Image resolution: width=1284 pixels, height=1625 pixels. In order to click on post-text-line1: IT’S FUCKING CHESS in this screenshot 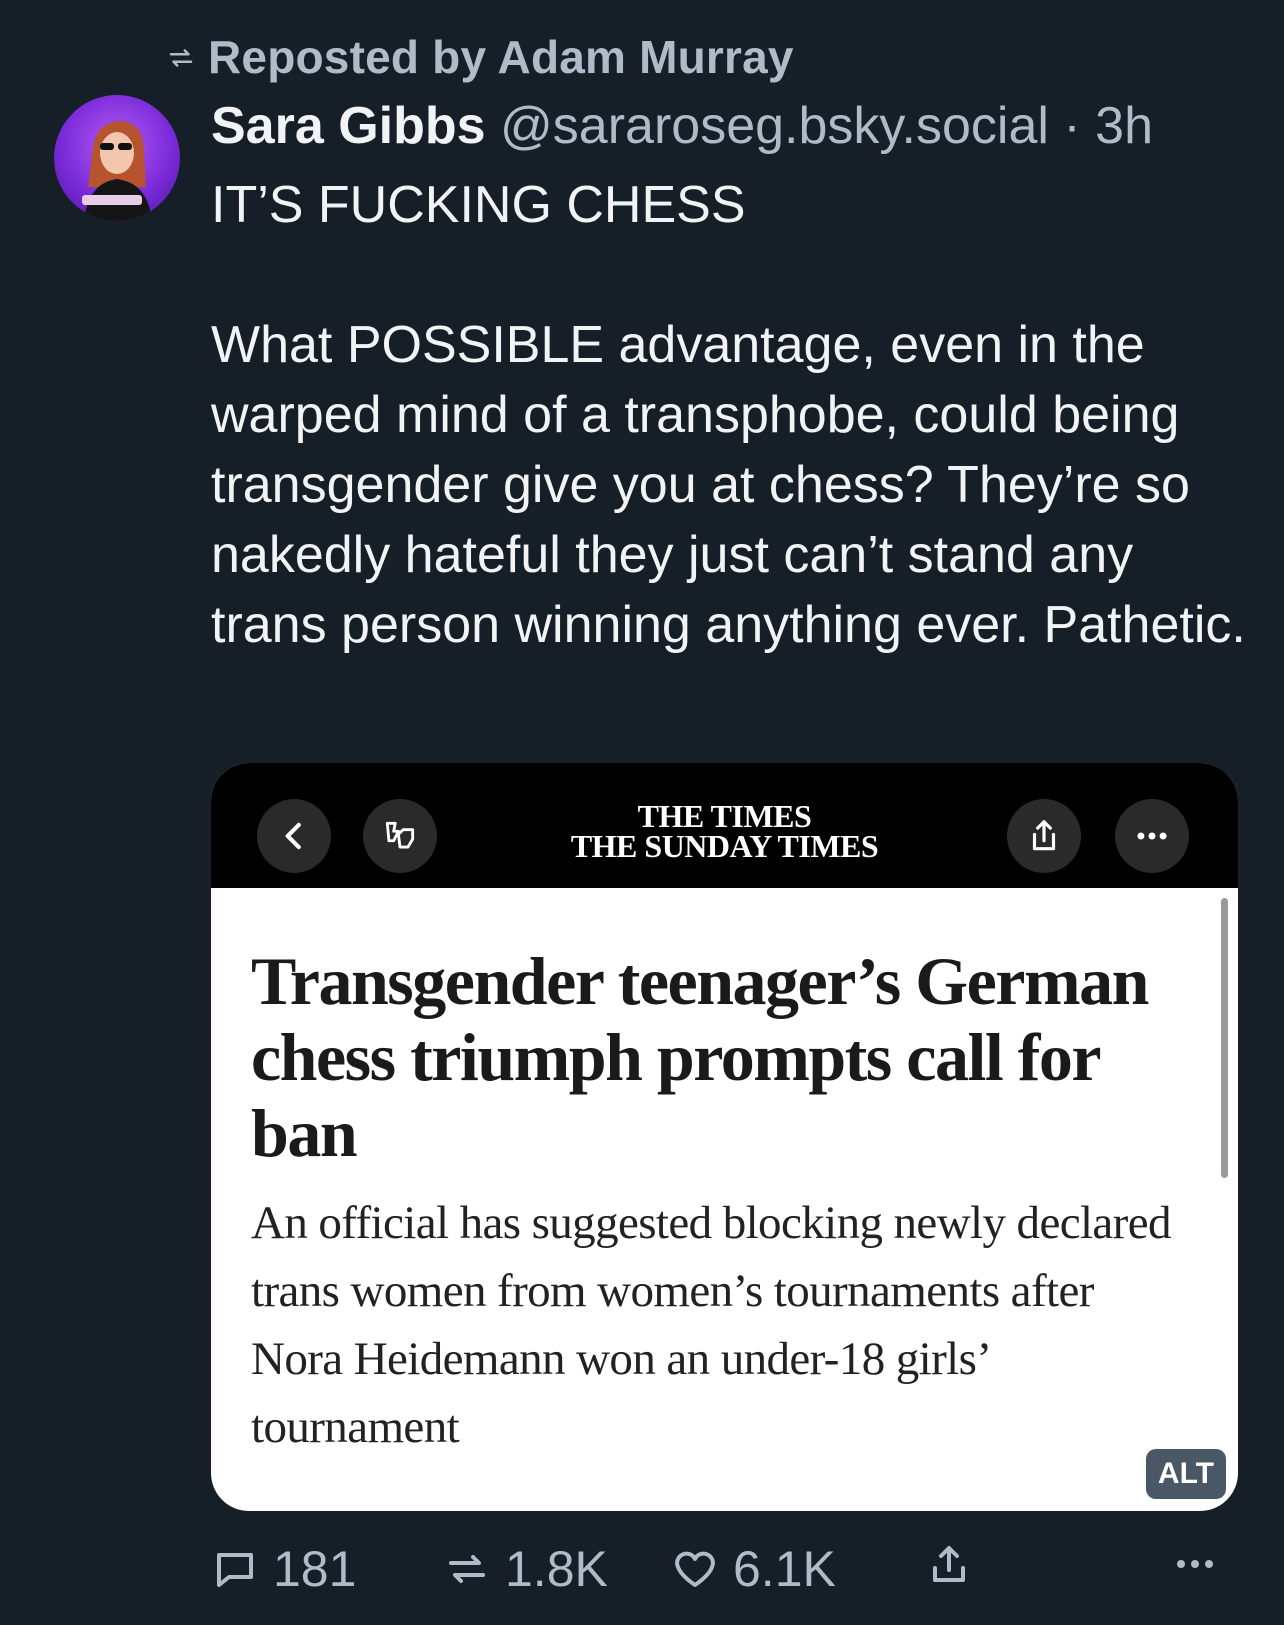, I will do `click(478, 205)`.